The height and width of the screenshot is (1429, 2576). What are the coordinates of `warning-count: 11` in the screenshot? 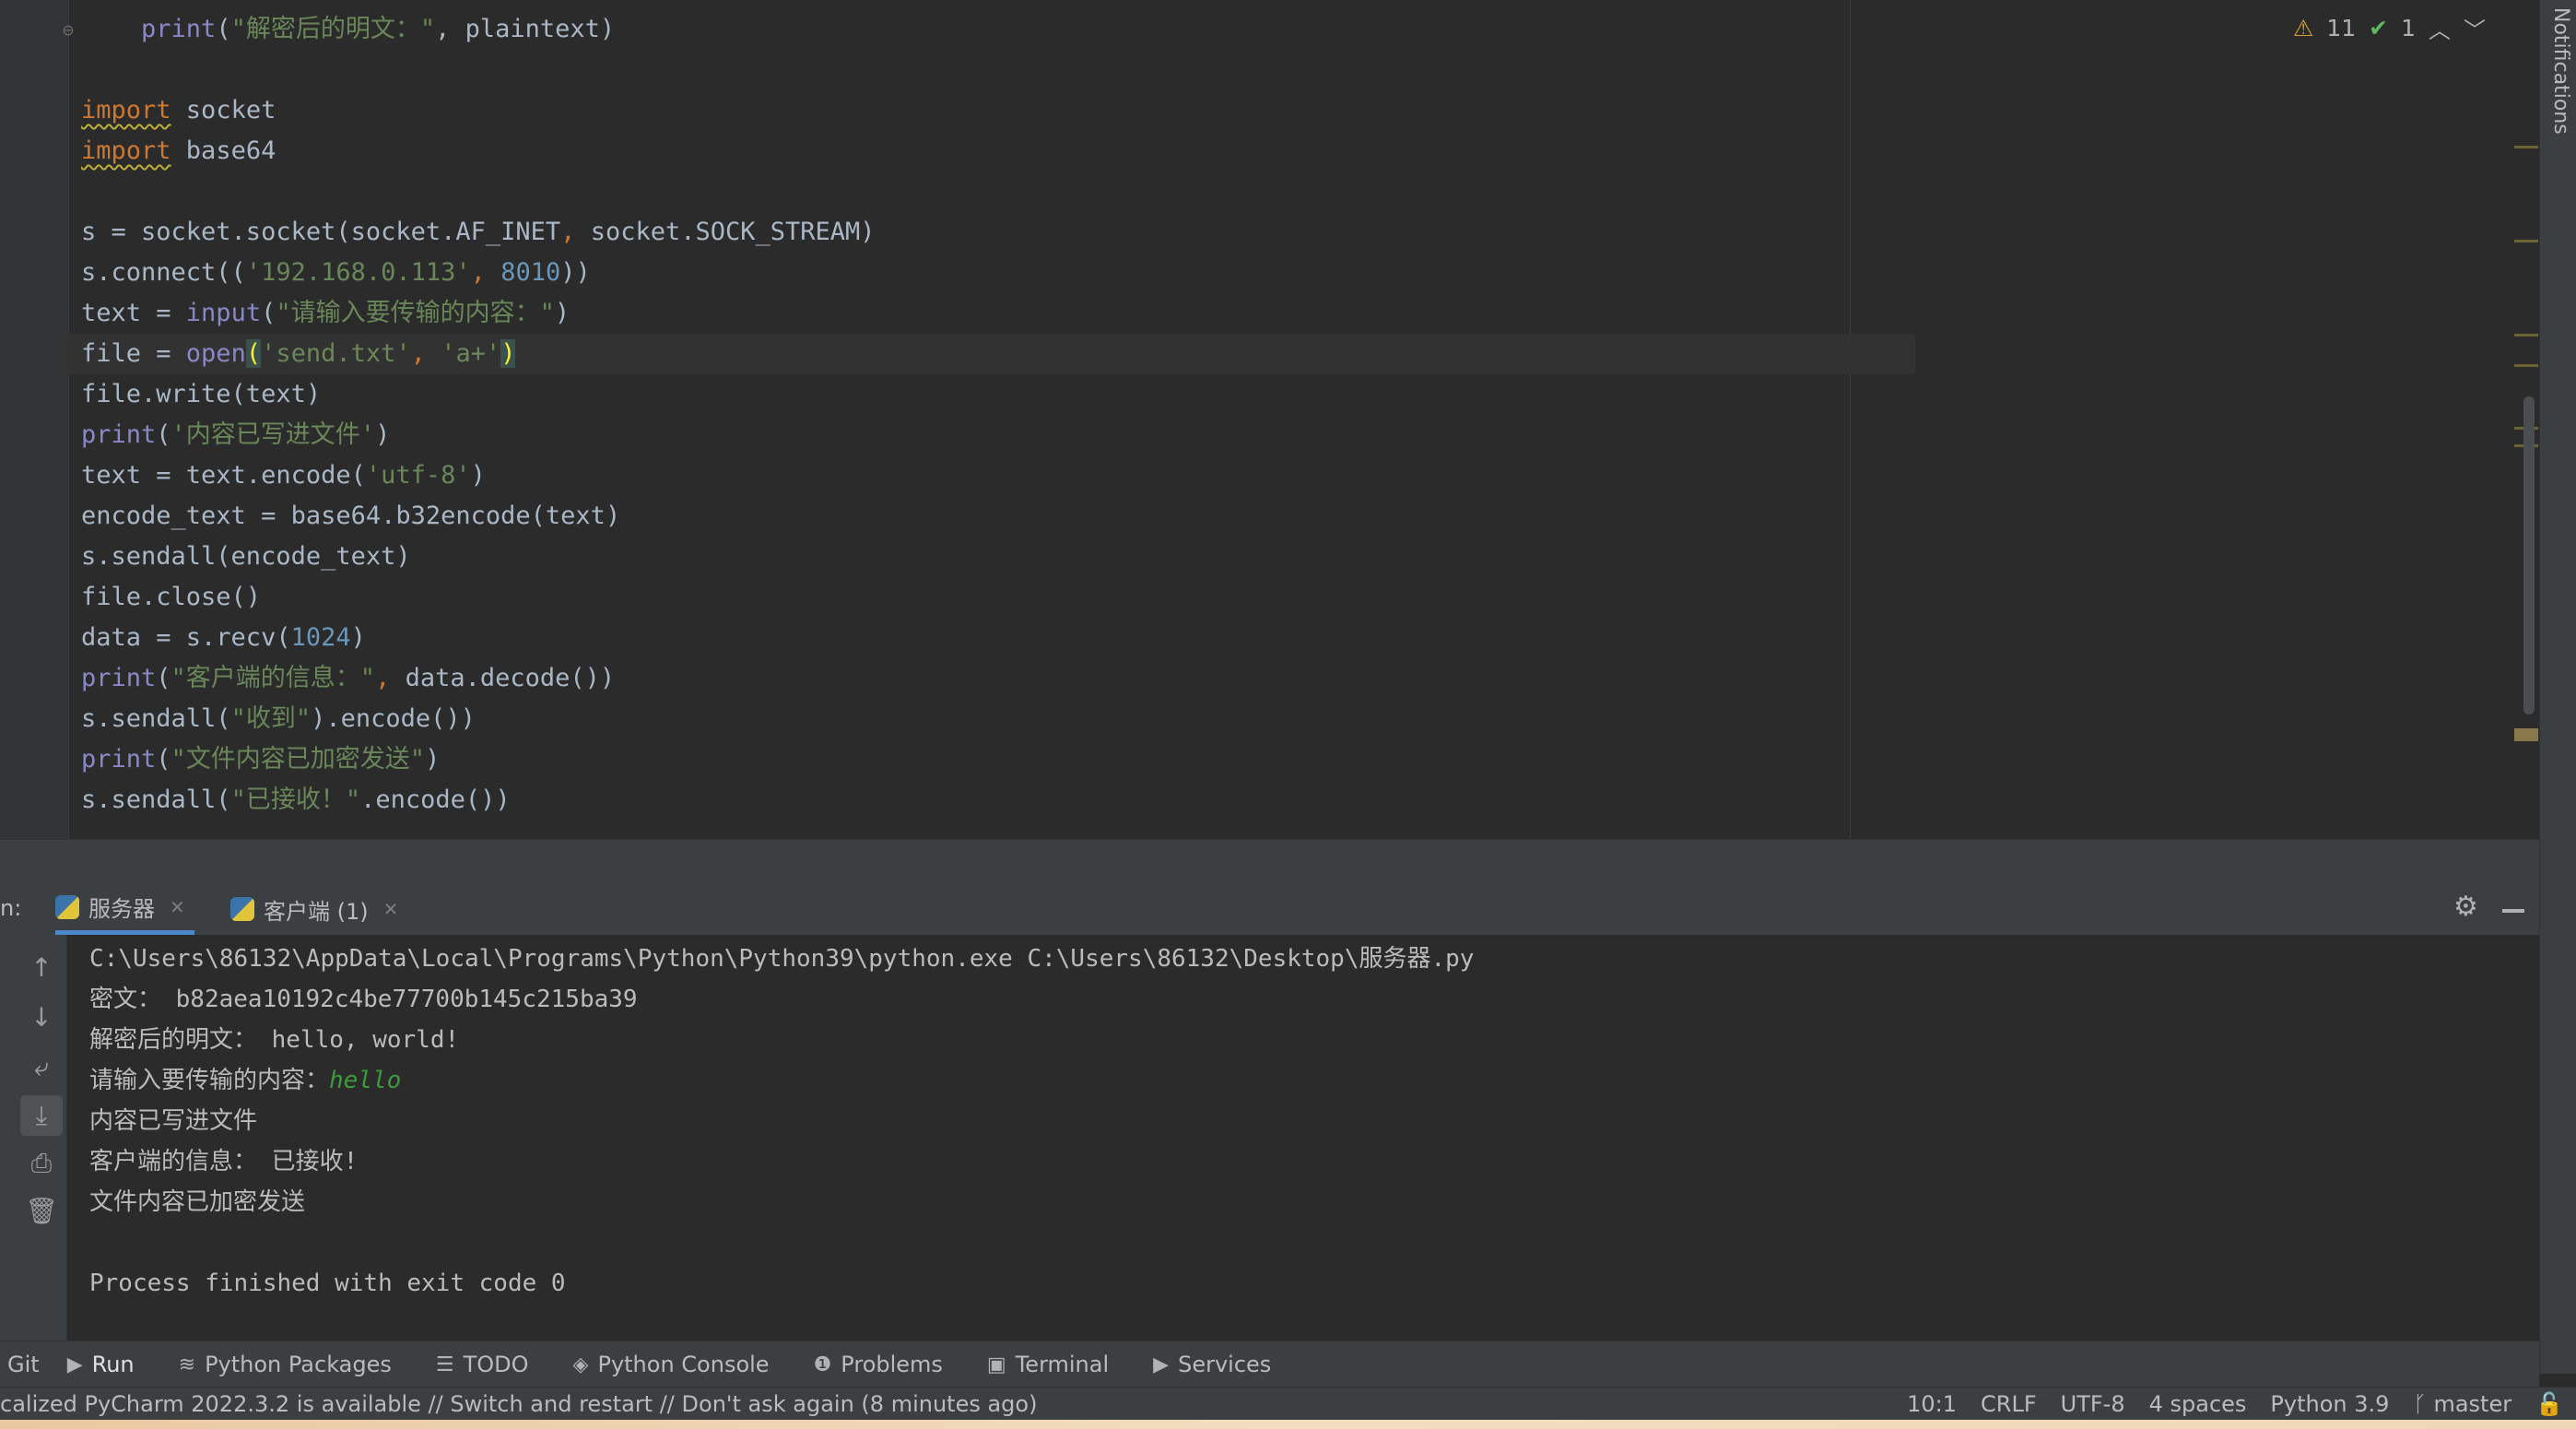 It's located at (2341, 27).